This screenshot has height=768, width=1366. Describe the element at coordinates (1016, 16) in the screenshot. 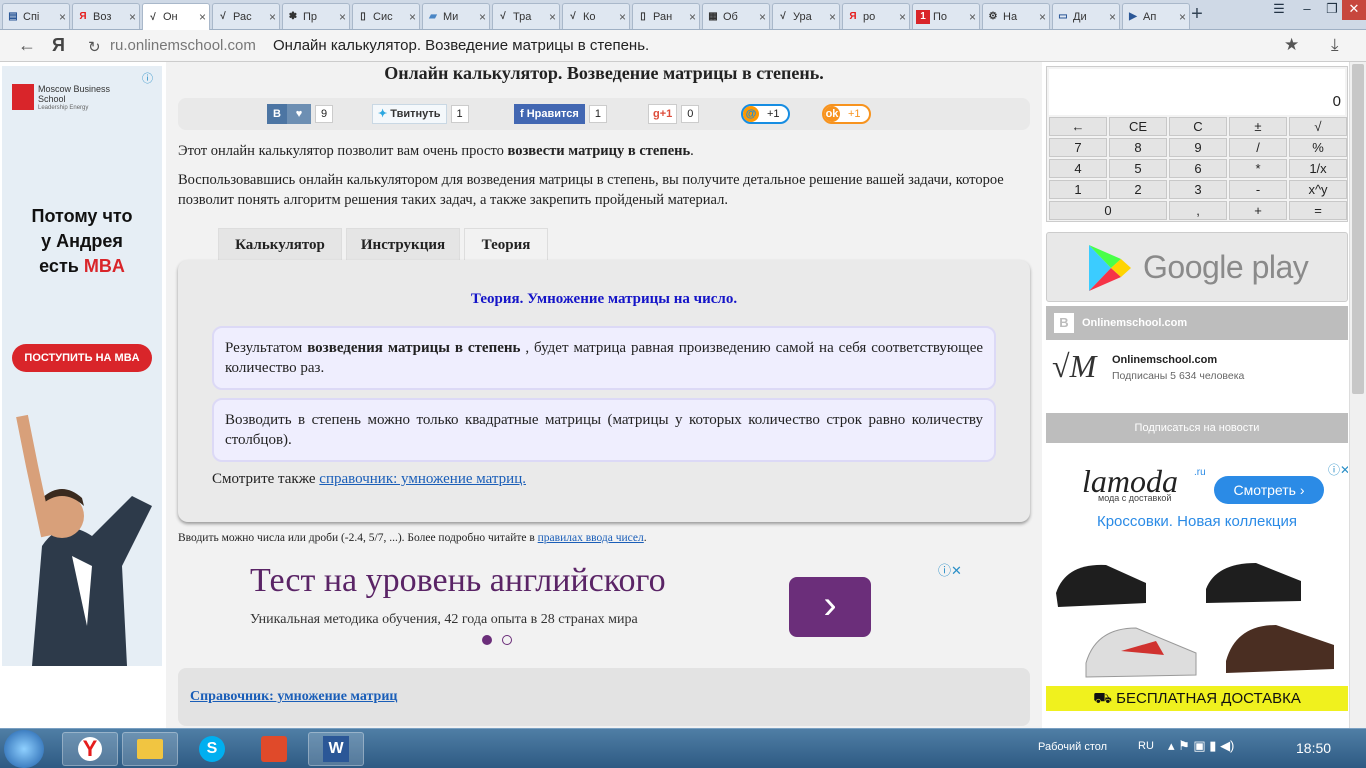

I see `browser-tab: ⚙ На ×` at that location.